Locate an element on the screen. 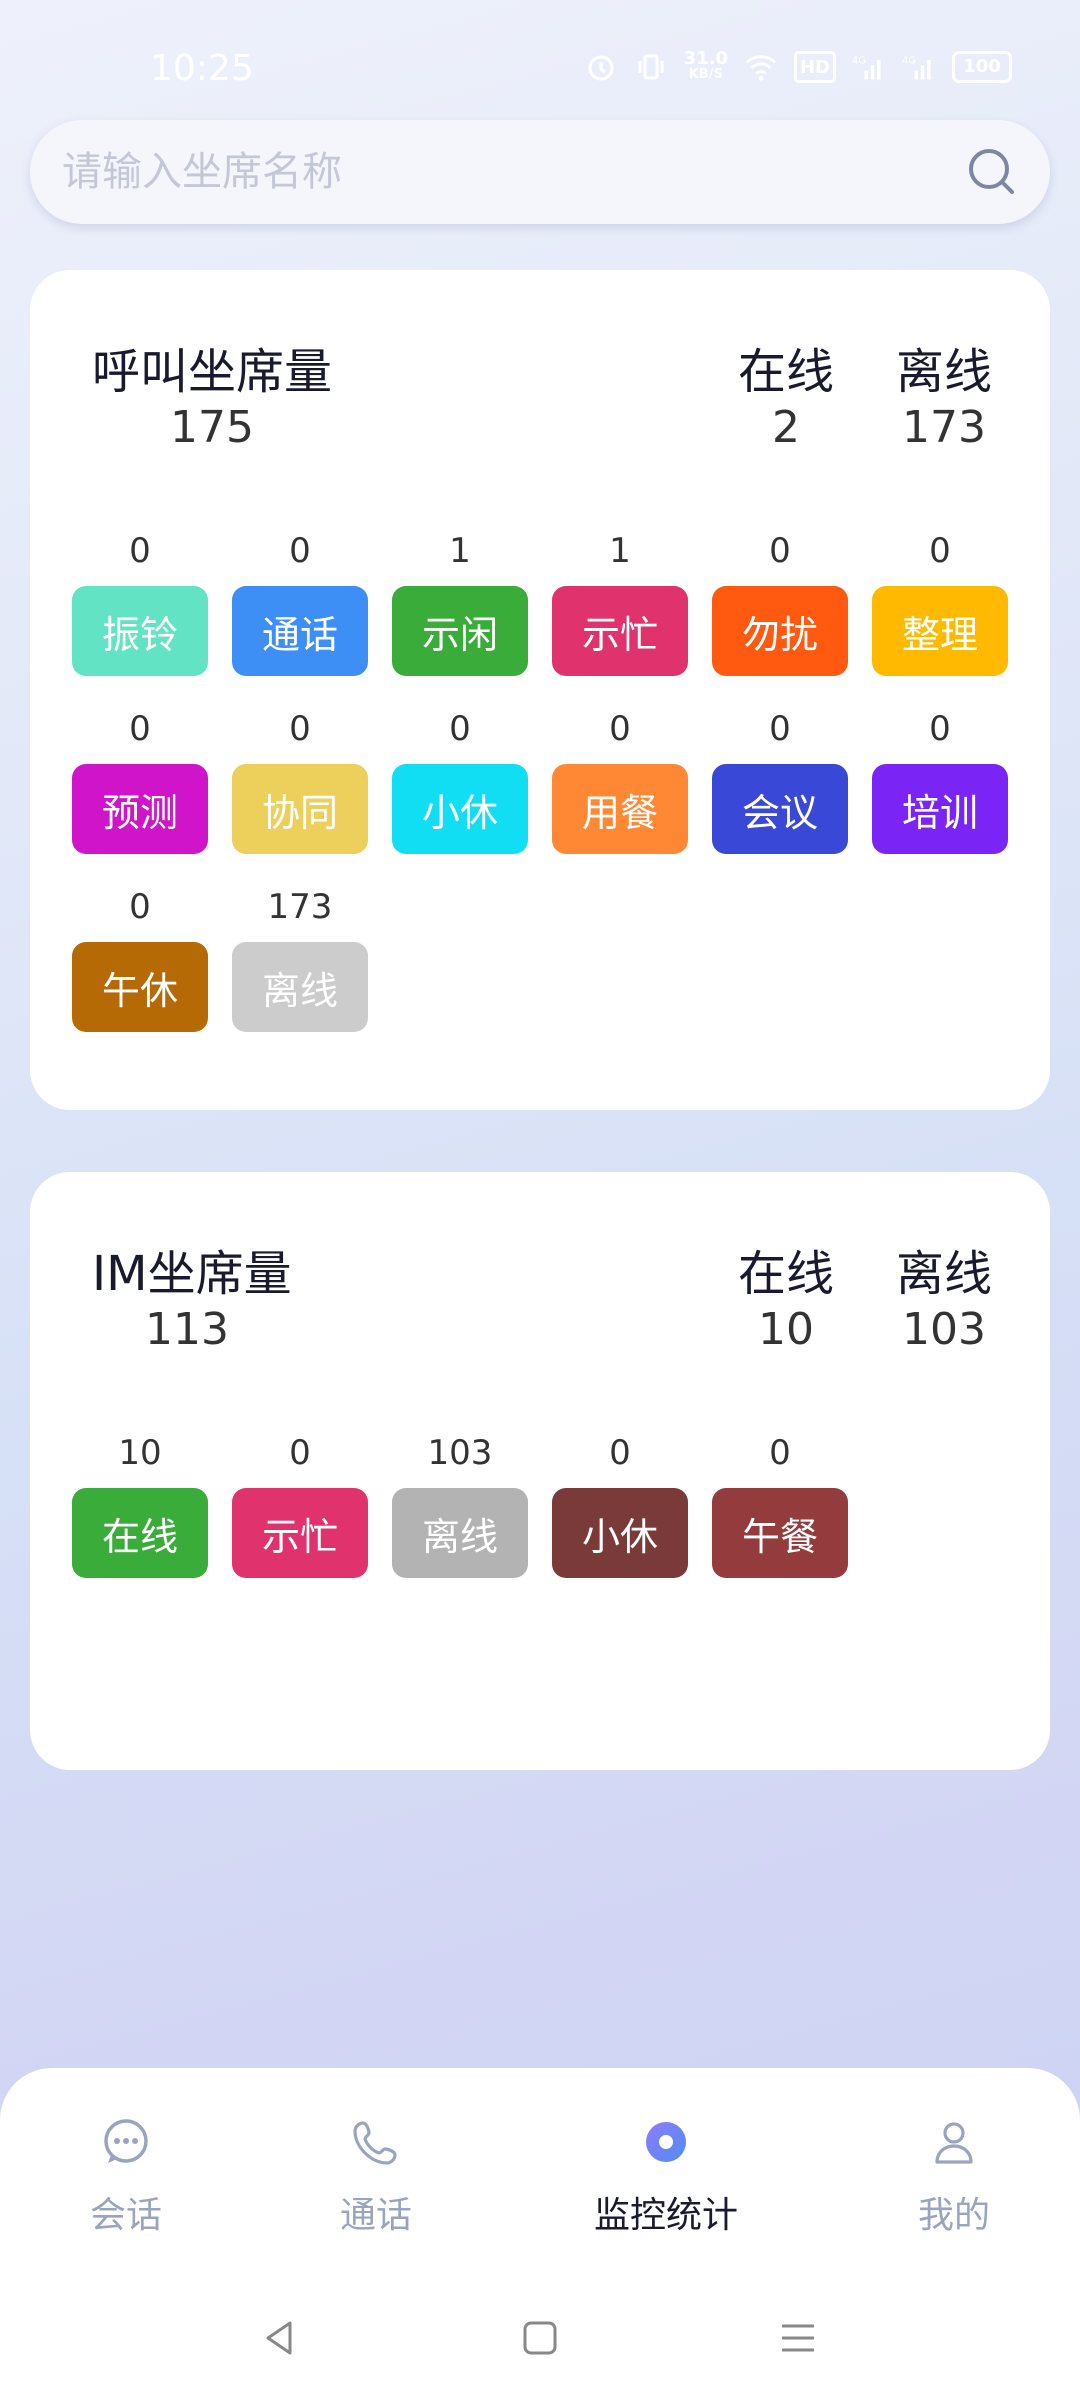 This screenshot has height=2400, width=1080. im-status-chip: 离线 is located at coordinates (460, 1533).